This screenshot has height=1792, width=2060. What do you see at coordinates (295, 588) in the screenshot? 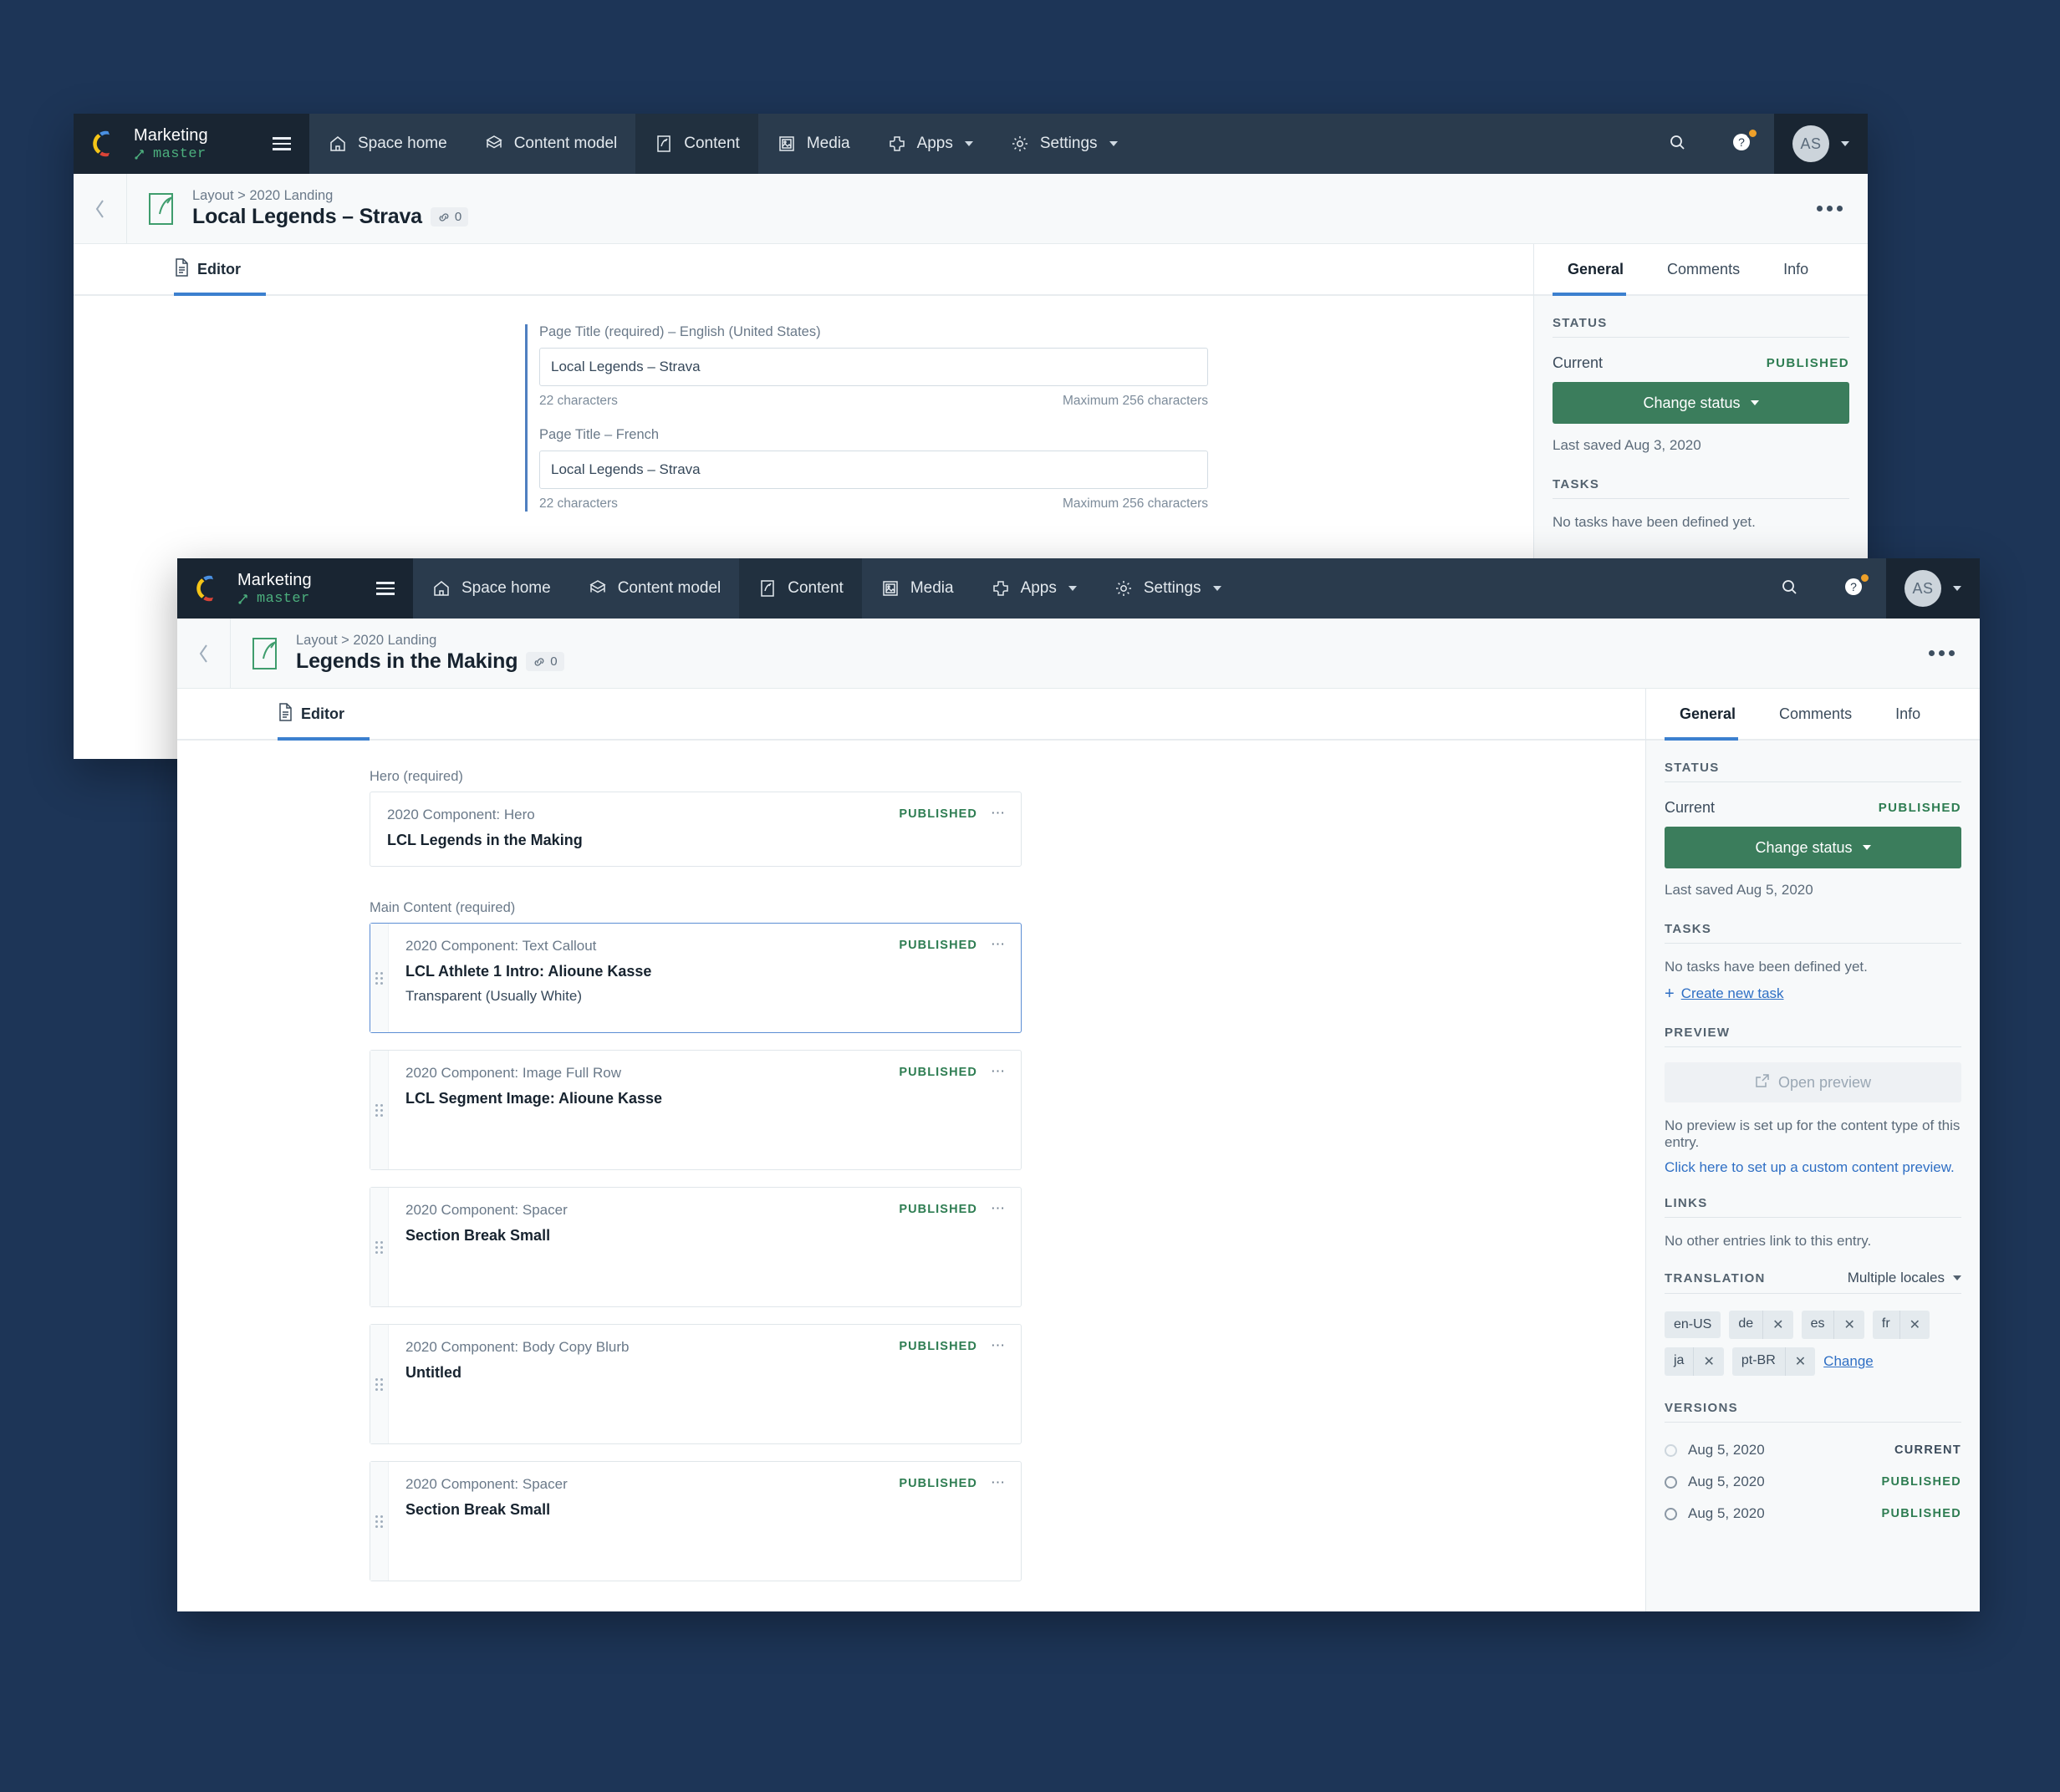
I see `space-switcher-front: Marketing master` at bounding box center [295, 588].